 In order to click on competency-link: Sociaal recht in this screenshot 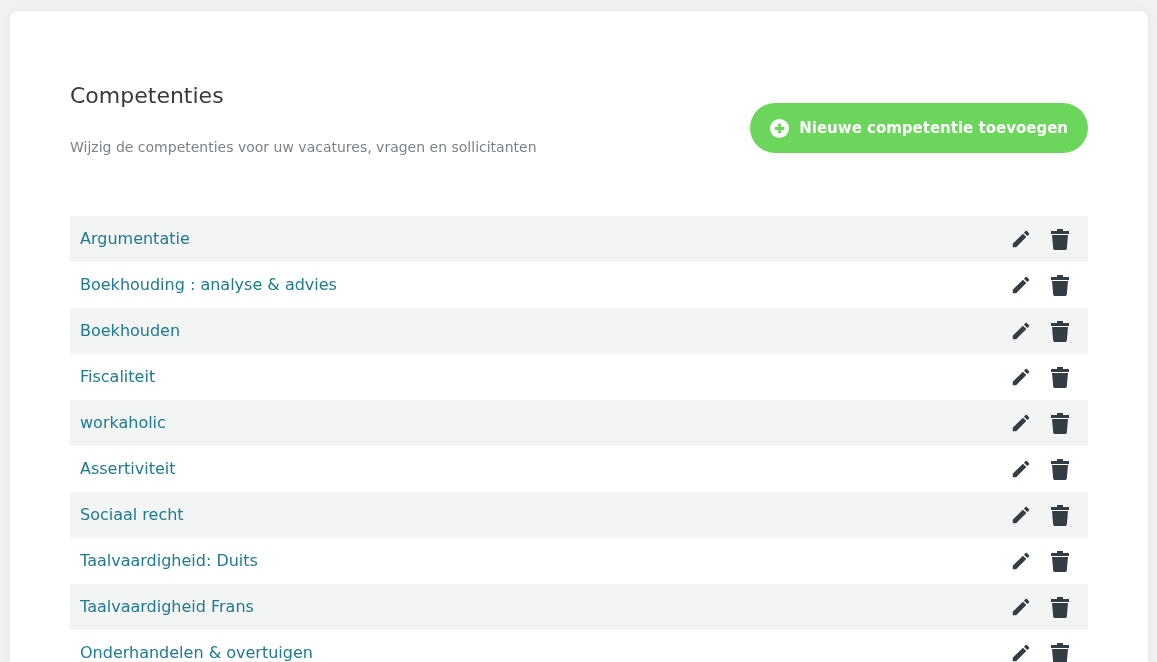, I will do `click(132, 515)`.